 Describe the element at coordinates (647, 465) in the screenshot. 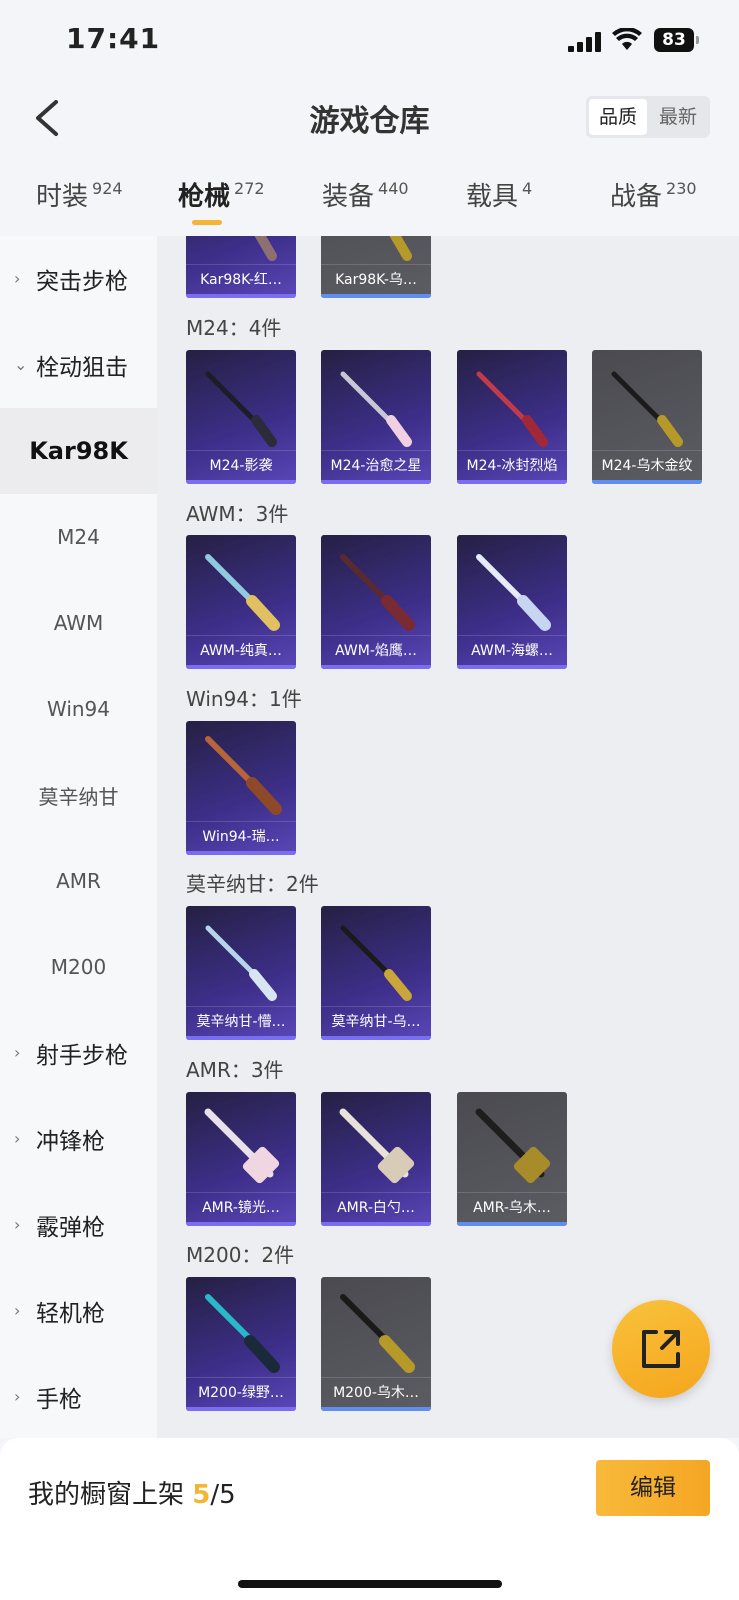

I see `item-name: M24-乌木金纹` at that location.